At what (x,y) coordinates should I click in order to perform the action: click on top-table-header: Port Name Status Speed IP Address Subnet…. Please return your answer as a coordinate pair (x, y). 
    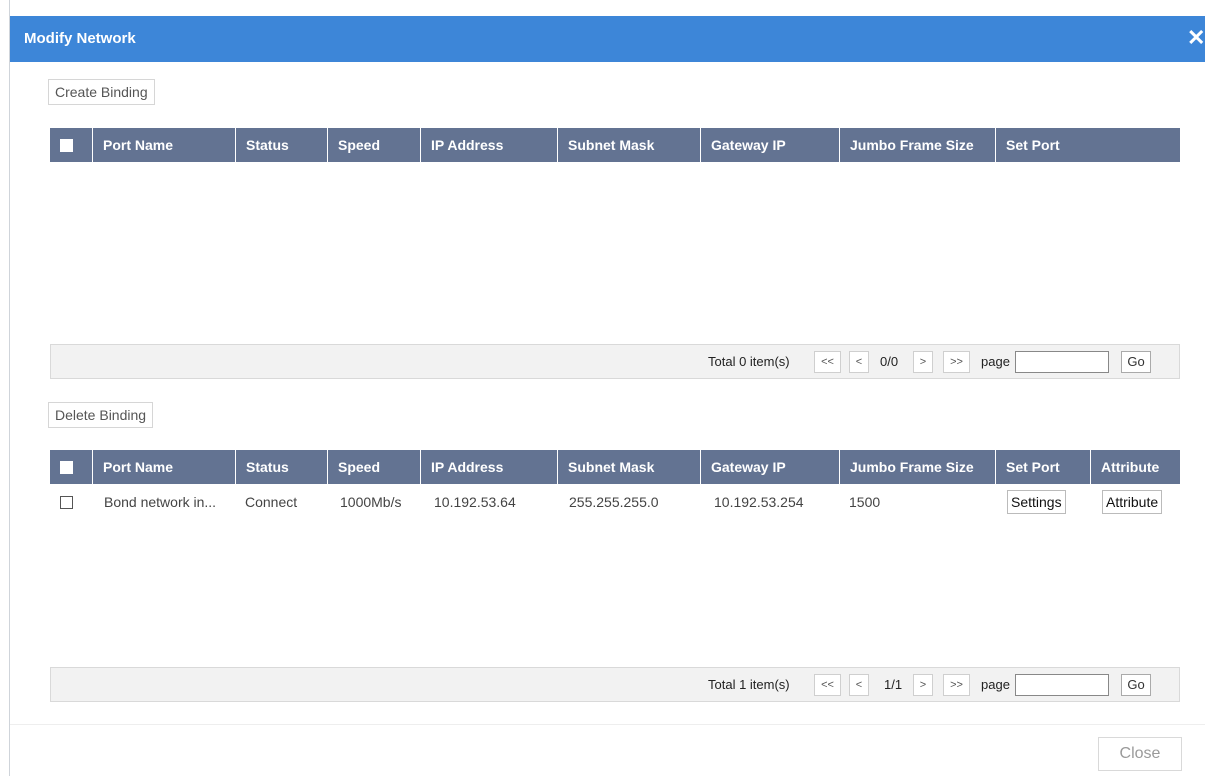
    Looking at the image, I should click on (615, 145).